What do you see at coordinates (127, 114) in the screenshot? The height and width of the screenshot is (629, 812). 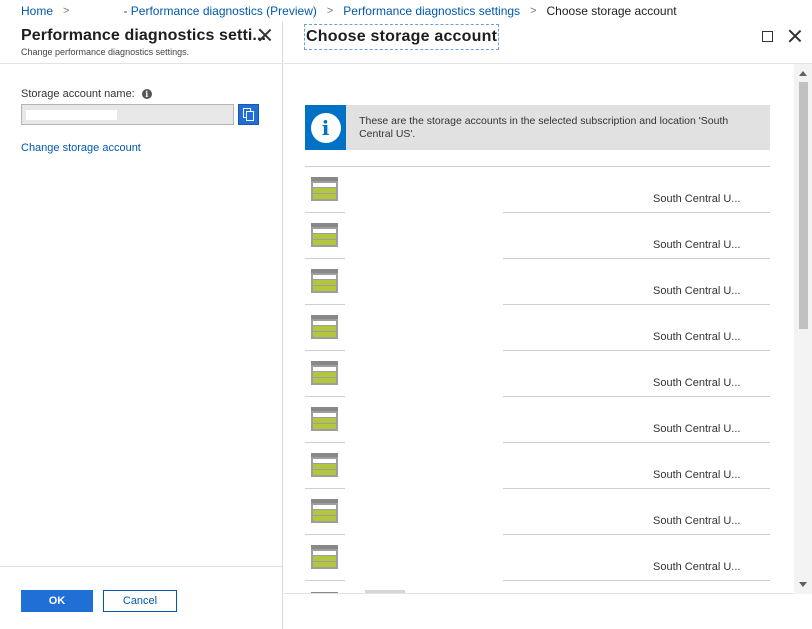 I see `storage-account-name-field` at bounding box center [127, 114].